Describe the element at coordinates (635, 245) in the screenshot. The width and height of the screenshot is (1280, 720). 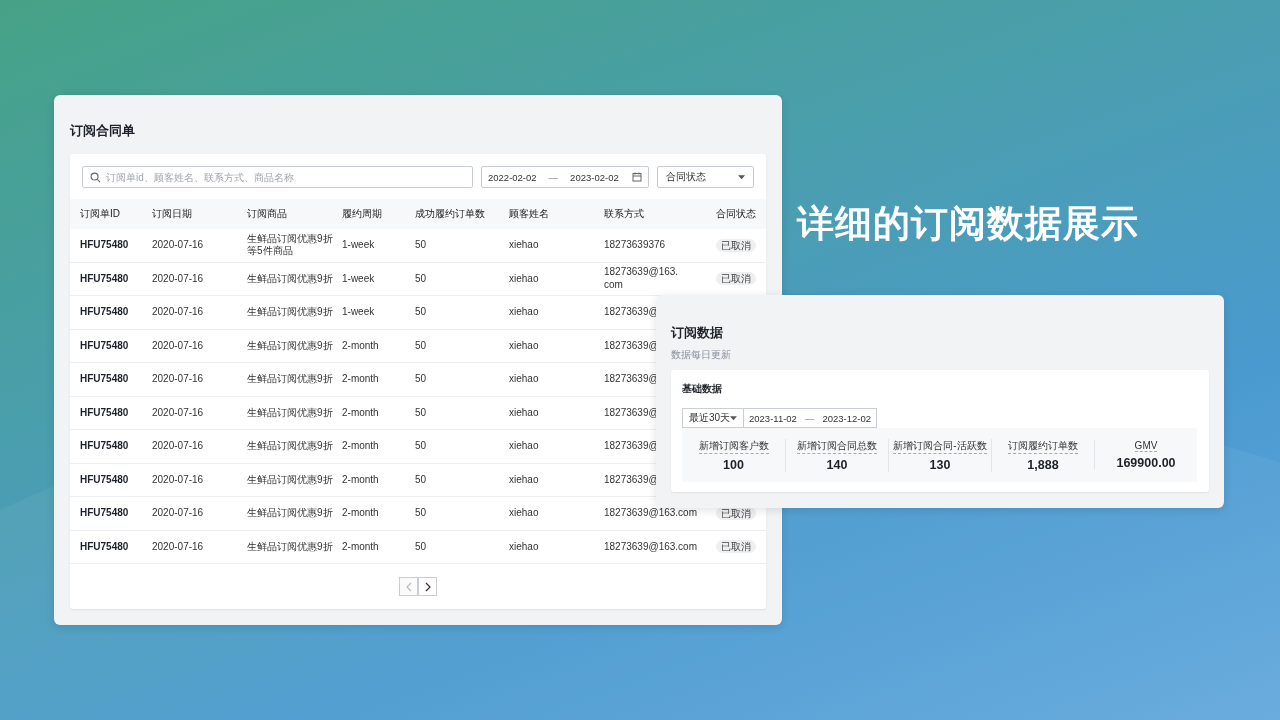
I see `table-cell: 18273639376` at that location.